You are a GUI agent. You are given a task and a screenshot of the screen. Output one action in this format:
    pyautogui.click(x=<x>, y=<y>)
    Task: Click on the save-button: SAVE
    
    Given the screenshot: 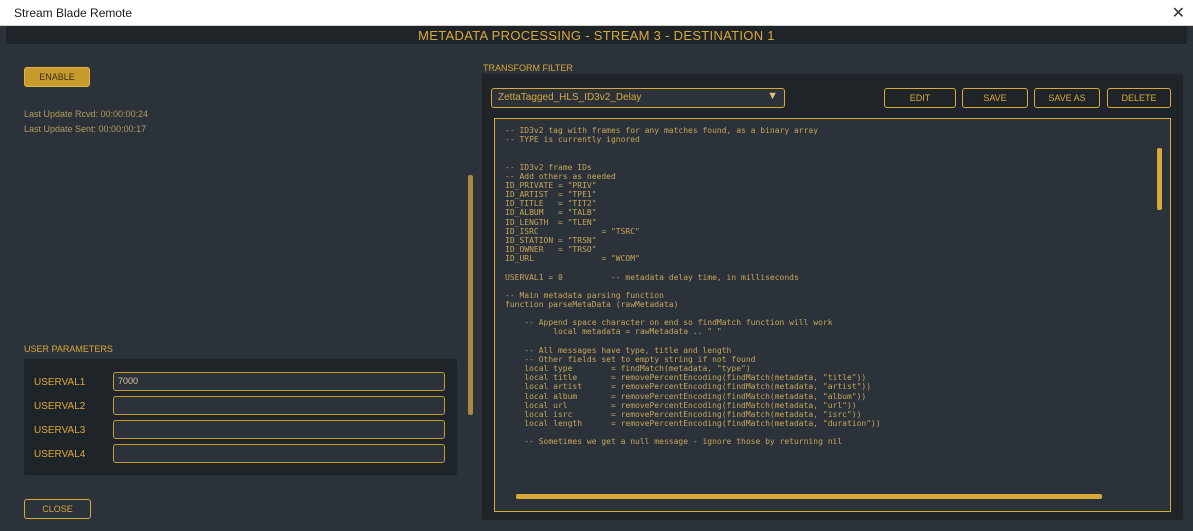 What is the action you would take?
    pyautogui.click(x=995, y=98)
    